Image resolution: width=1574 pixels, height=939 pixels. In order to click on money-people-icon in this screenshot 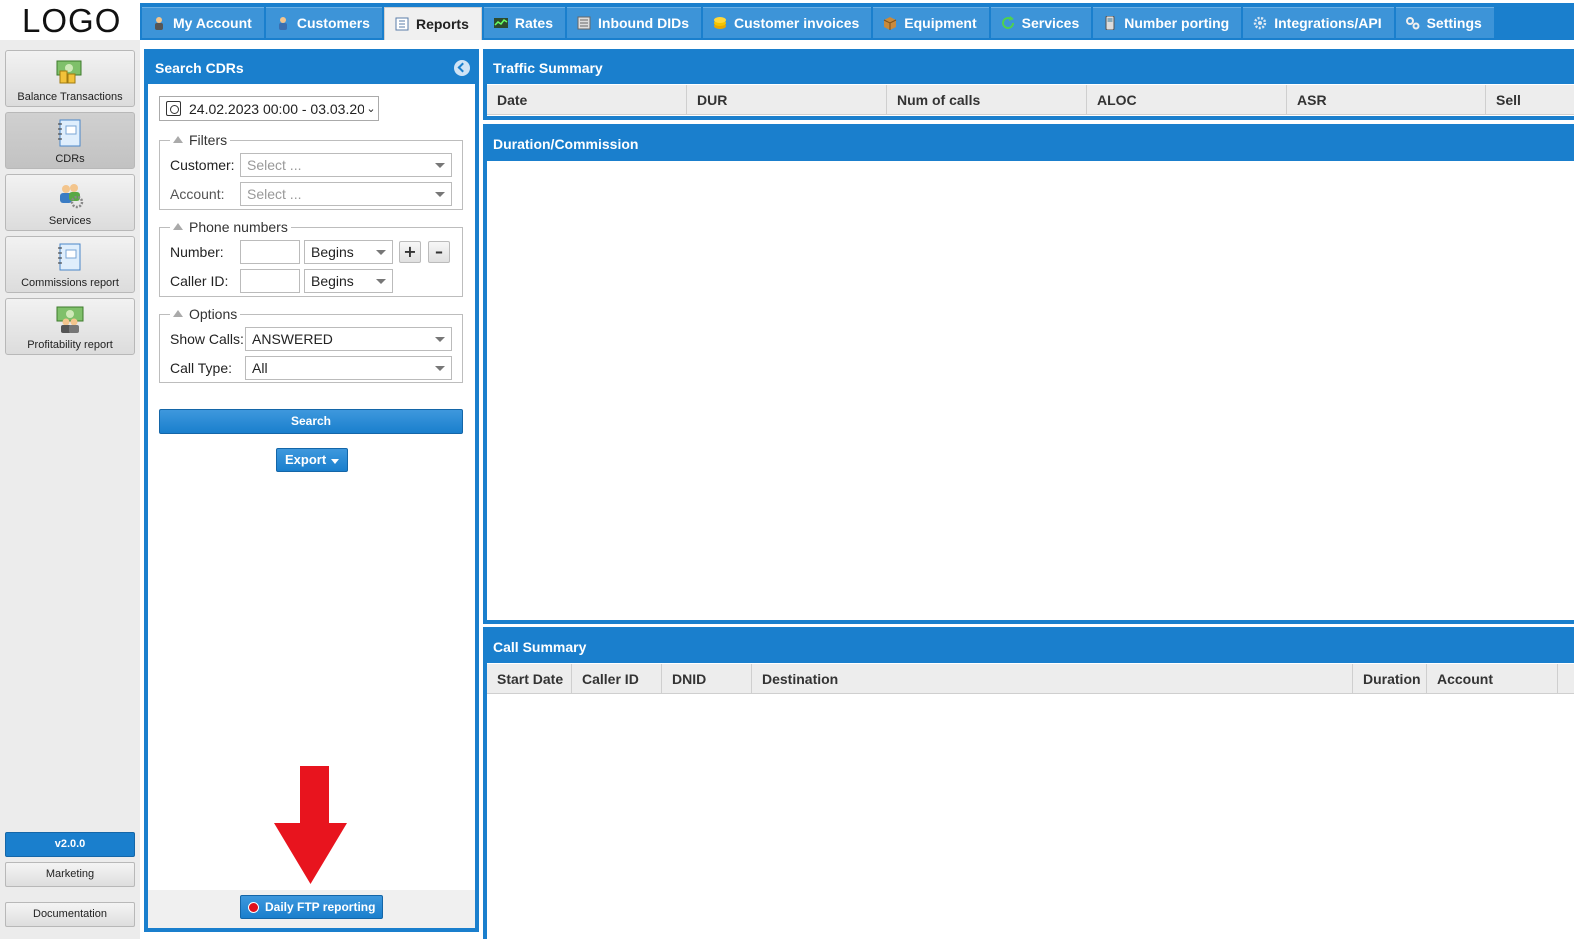, I will do `click(70, 319)`.